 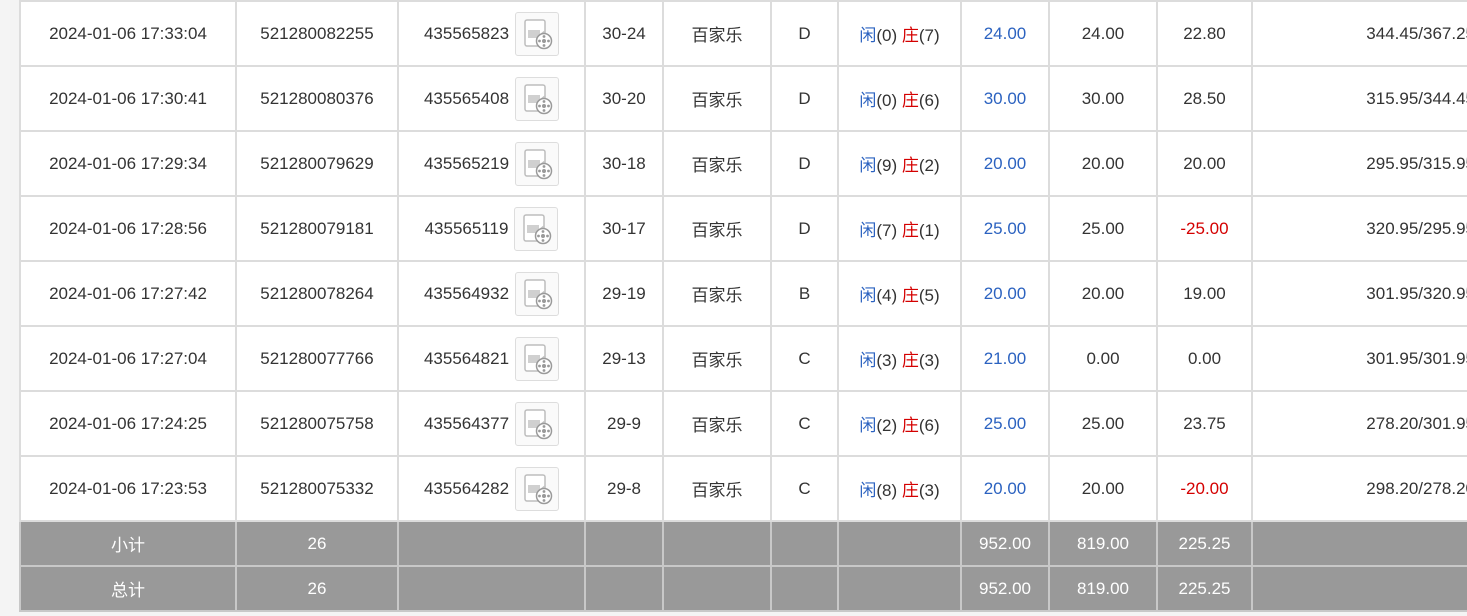 What do you see at coordinates (1204, 228) in the screenshot?
I see `win-loss: -25.00` at bounding box center [1204, 228].